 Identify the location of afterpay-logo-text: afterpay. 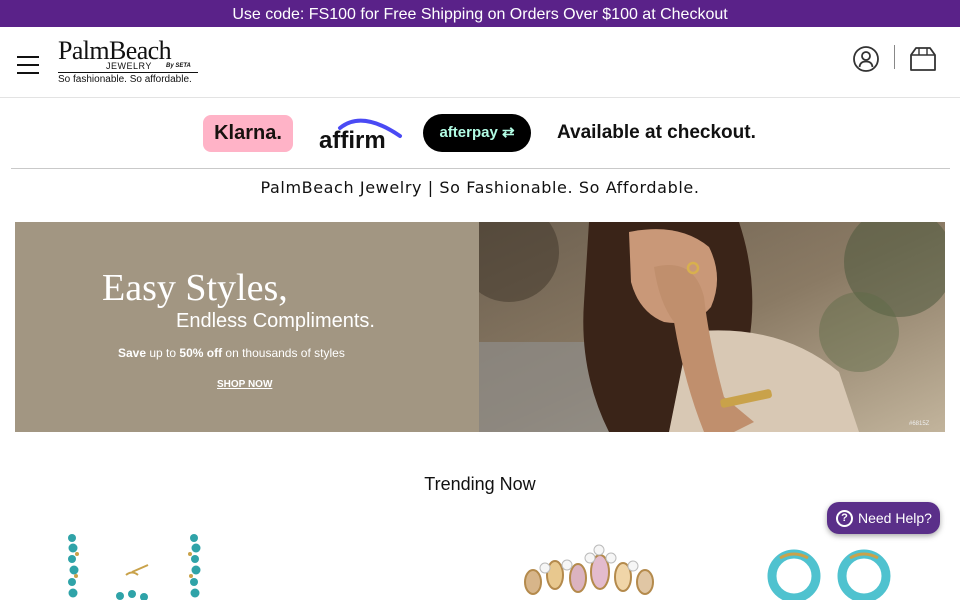
(468, 132).